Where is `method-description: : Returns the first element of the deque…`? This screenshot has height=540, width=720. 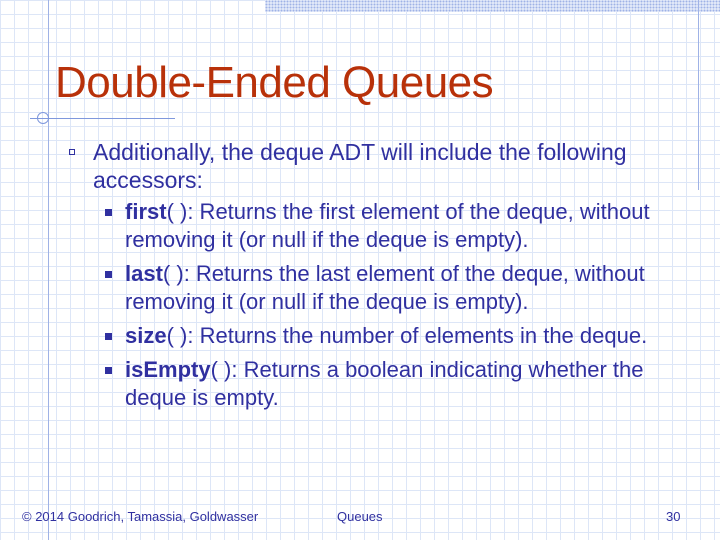
method-description: : Returns the first element of the deque… is located at coordinates (387, 225).